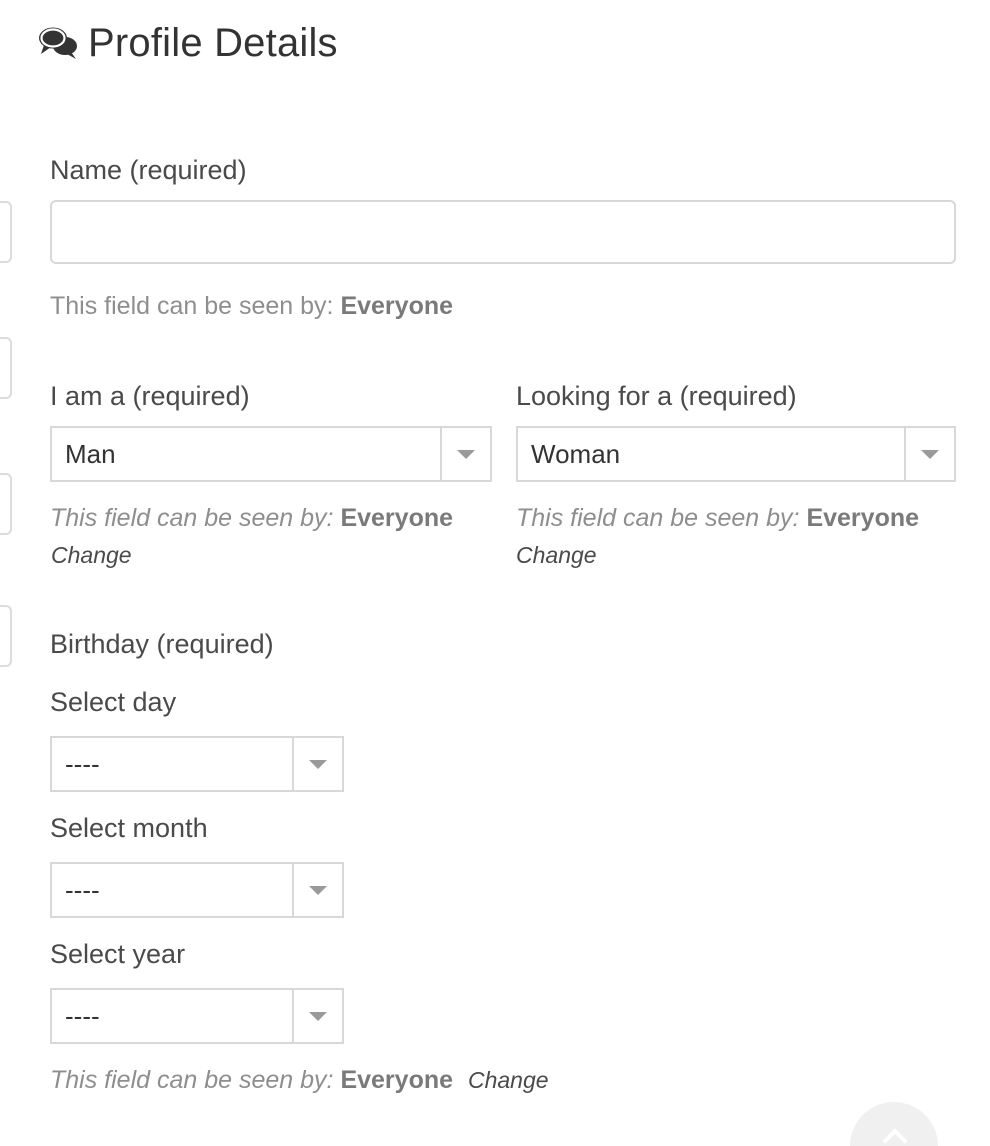 This screenshot has height=1146, width=990. I want to click on page-title: Profile Details, so click(213, 42).